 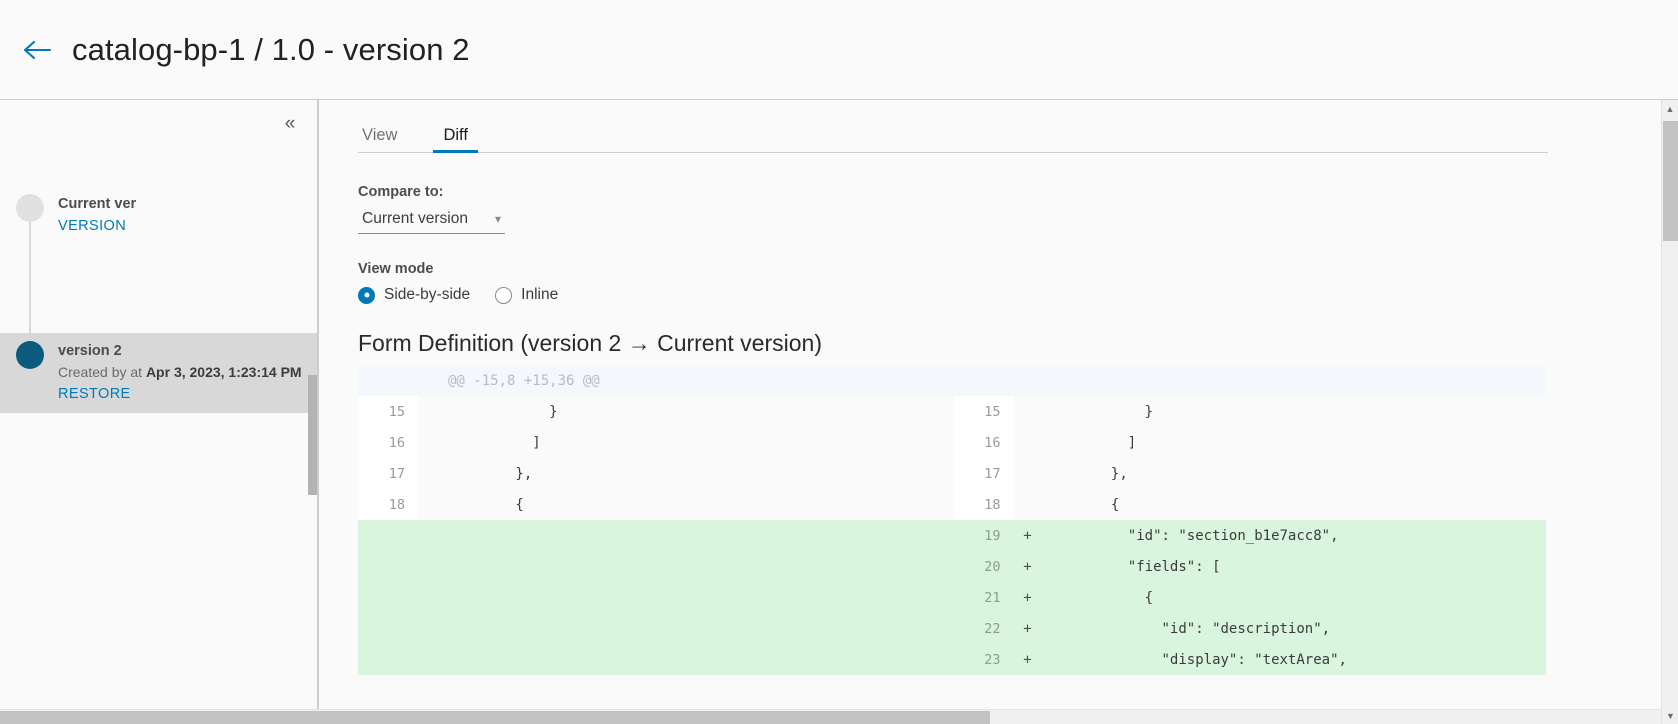 What do you see at coordinates (839, 49) in the screenshot?
I see `page-header: catalog-bp-1 / 1.0 - version 2` at bounding box center [839, 49].